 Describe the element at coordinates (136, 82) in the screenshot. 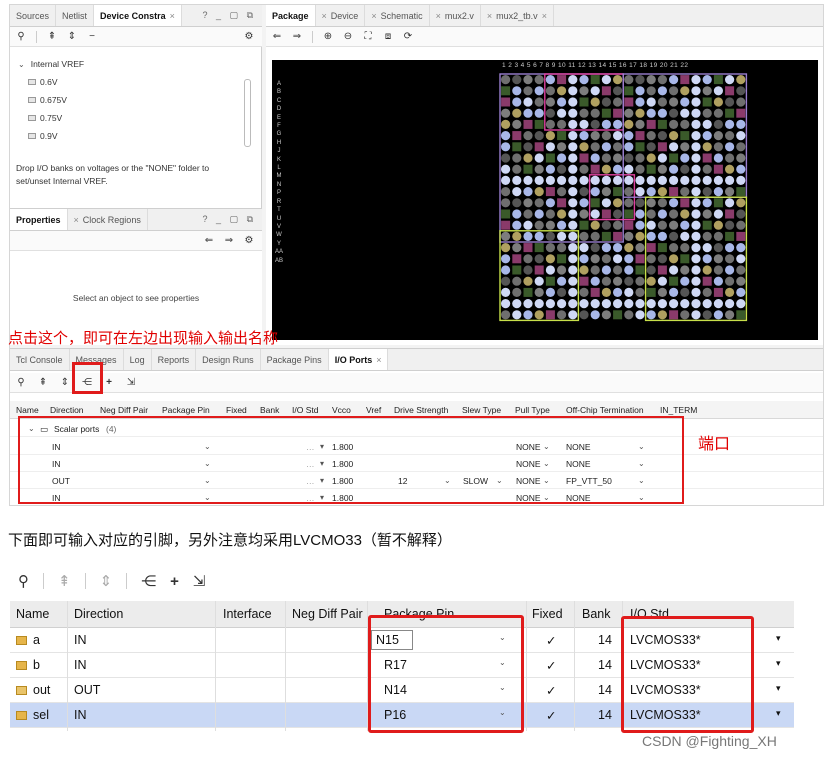

I see `vref-item: 0.6V` at that location.